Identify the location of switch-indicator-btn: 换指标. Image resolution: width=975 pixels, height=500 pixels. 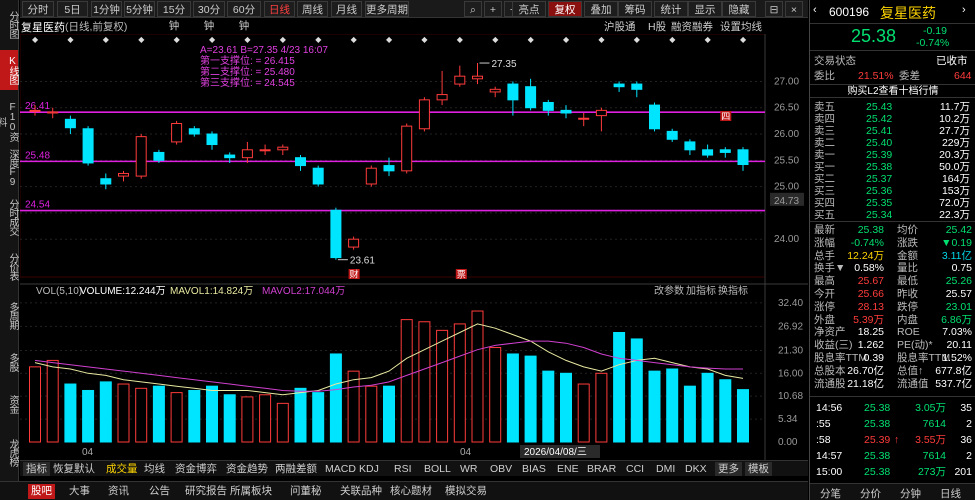
(733, 290).